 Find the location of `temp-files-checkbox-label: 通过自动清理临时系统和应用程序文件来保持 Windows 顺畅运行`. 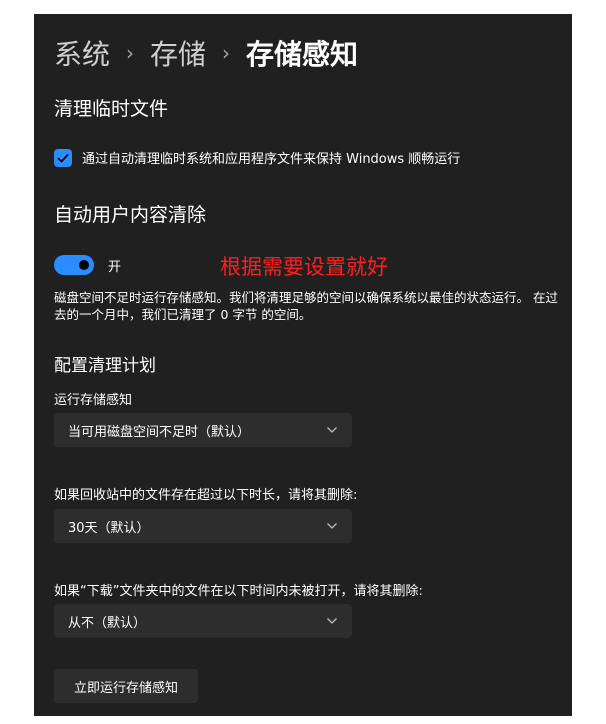

temp-files-checkbox-label: 通过自动清理临时系统和应用程序文件来保持 Windows 顺畅运行 is located at coordinates (271, 159).